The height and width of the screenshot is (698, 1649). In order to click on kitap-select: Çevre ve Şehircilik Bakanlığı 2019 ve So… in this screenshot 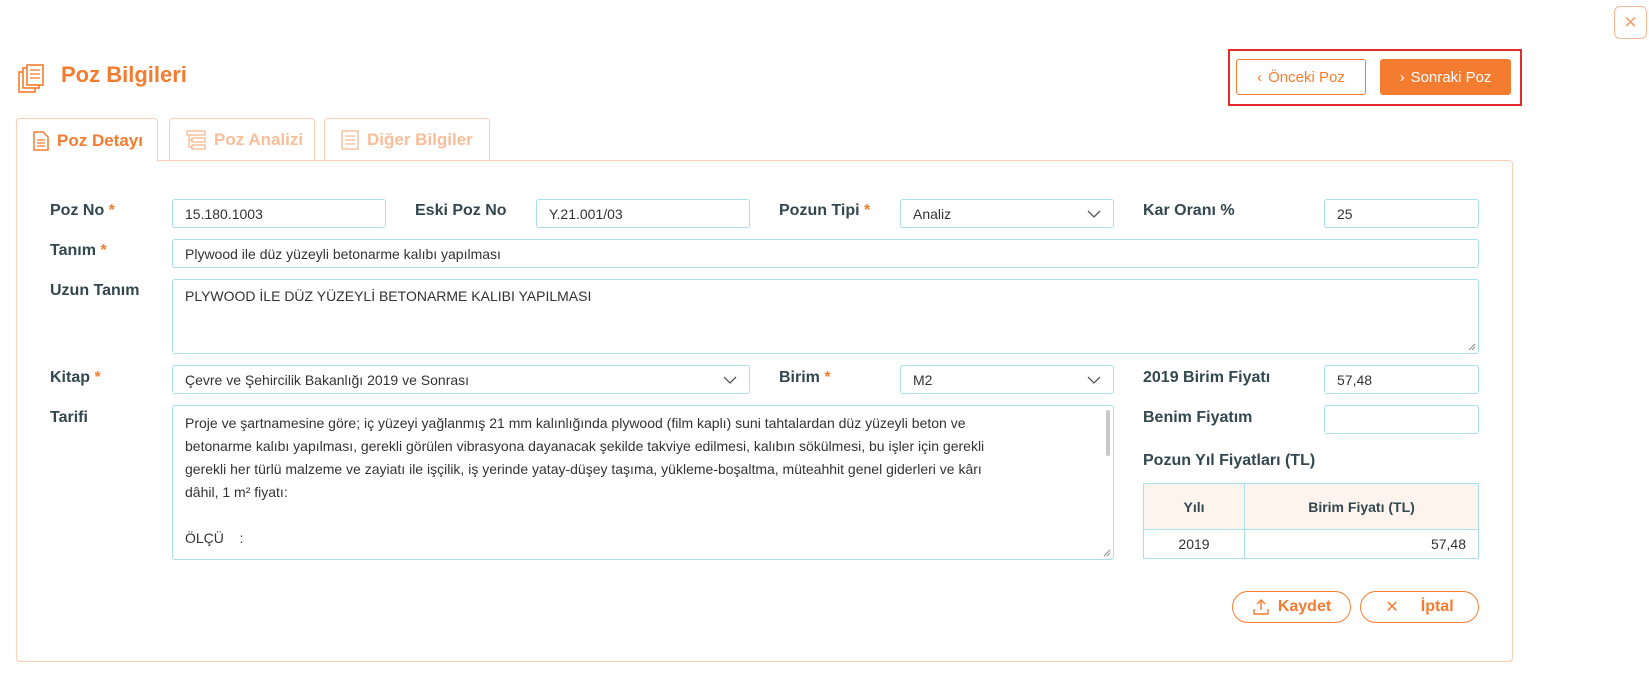, I will do `click(461, 379)`.